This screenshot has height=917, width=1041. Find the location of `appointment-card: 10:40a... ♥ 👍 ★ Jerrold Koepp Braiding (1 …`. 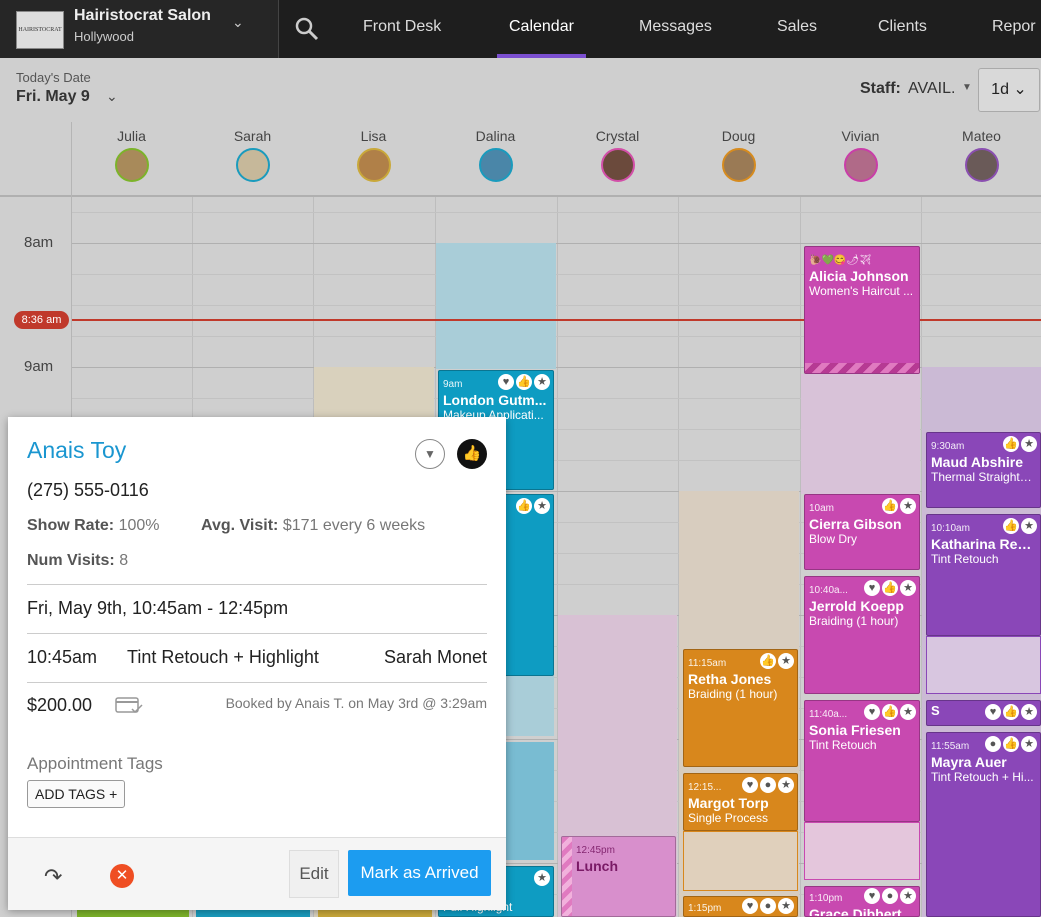

appointment-card: 10:40a... ♥ 👍 ★ Jerrold Koepp Braiding (1 … is located at coordinates (862, 635).